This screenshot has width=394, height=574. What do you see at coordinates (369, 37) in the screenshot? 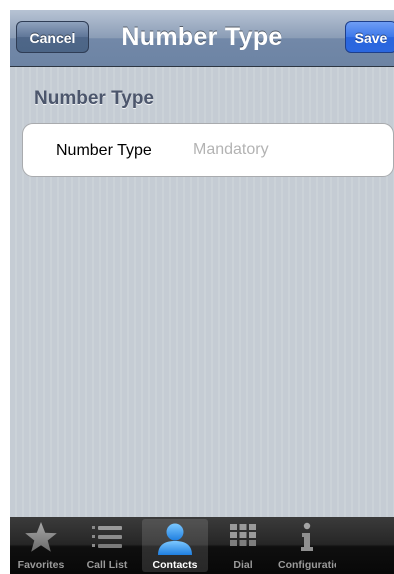
I see `save-button: Save` at bounding box center [369, 37].